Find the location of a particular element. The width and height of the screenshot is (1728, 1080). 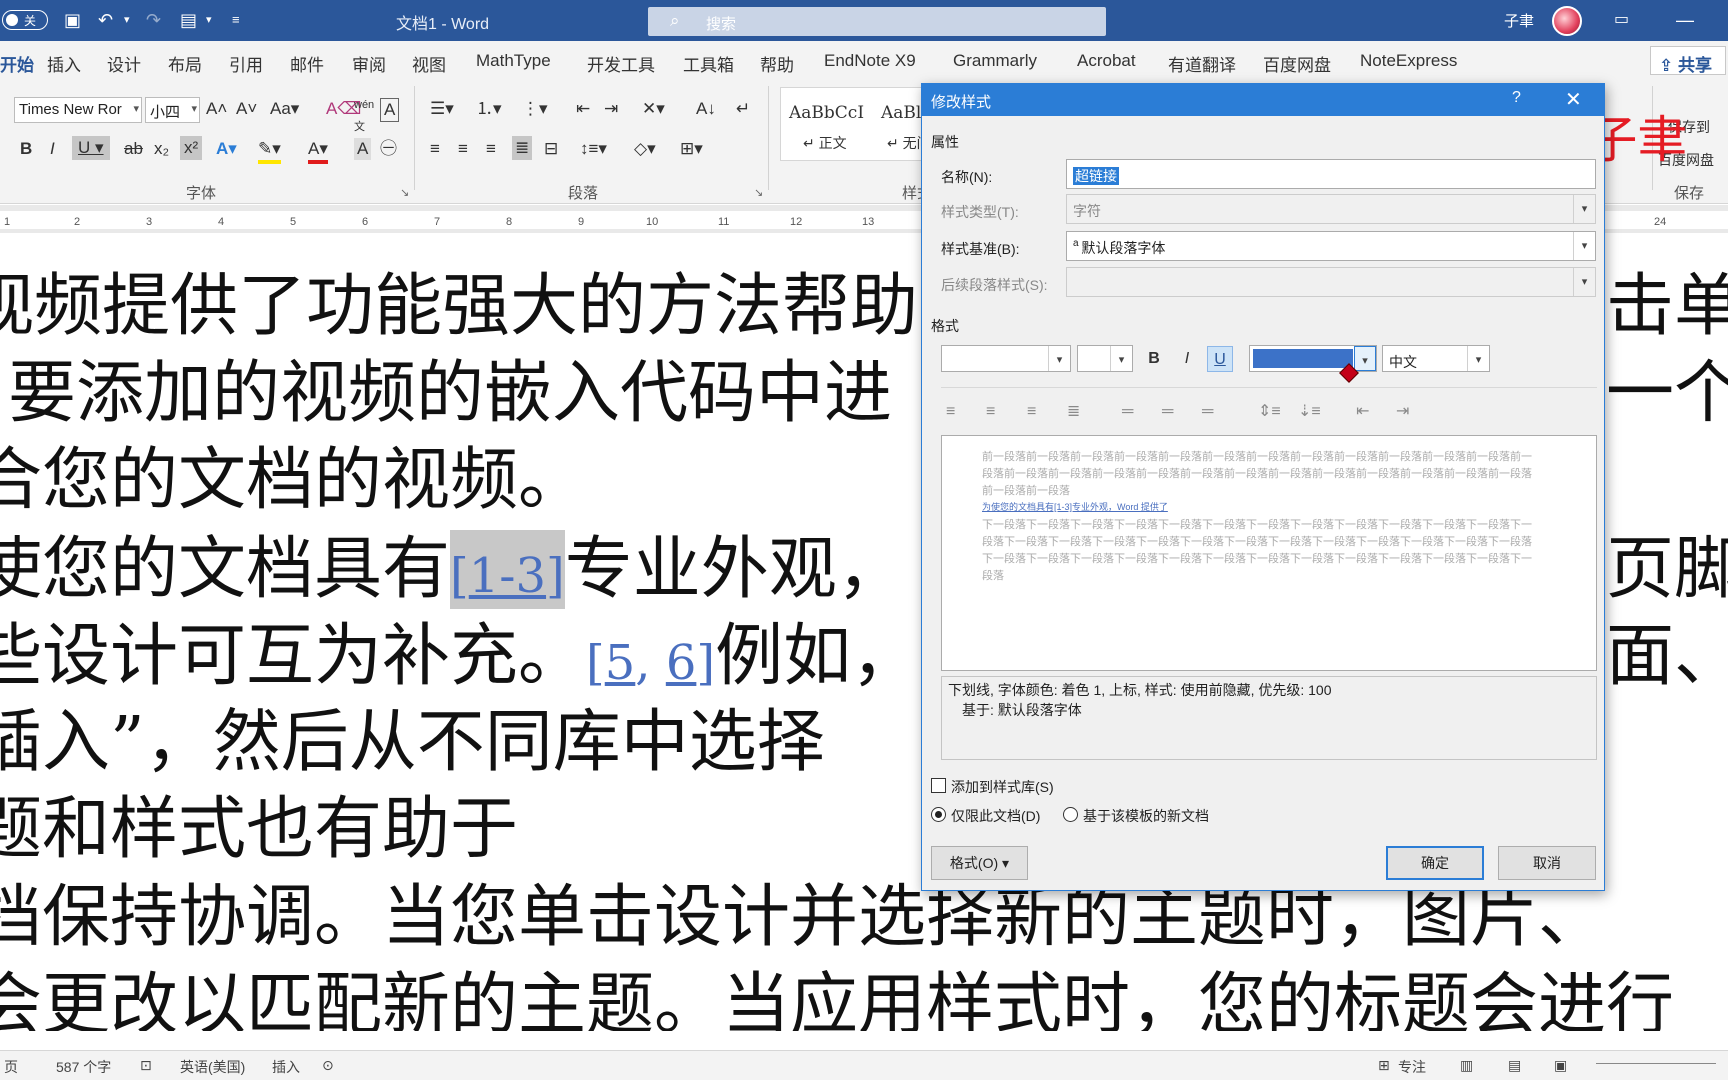

redo-icon: ↷ is located at coordinates (153, 20).